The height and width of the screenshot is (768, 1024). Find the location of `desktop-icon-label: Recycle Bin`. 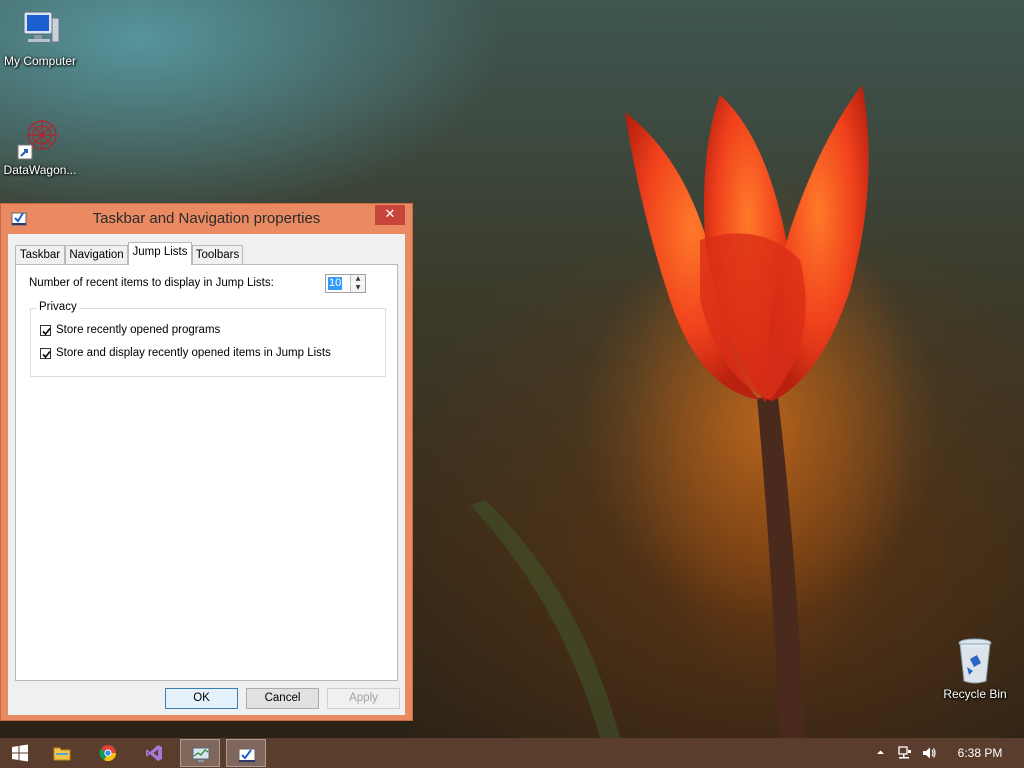

desktop-icon-label: Recycle Bin is located at coordinates (975, 694).